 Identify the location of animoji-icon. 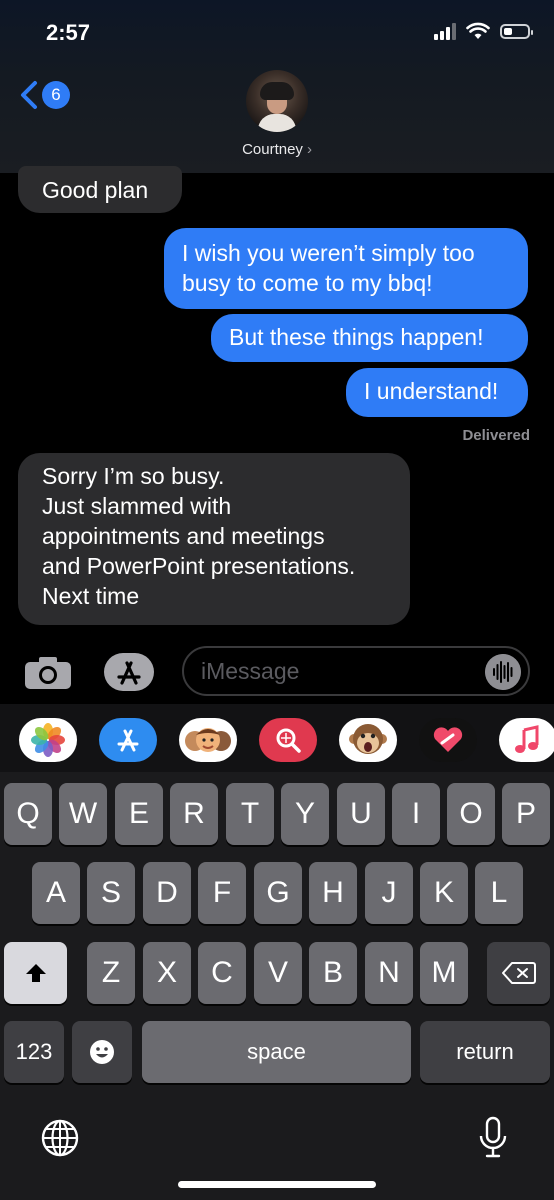
(368, 740).